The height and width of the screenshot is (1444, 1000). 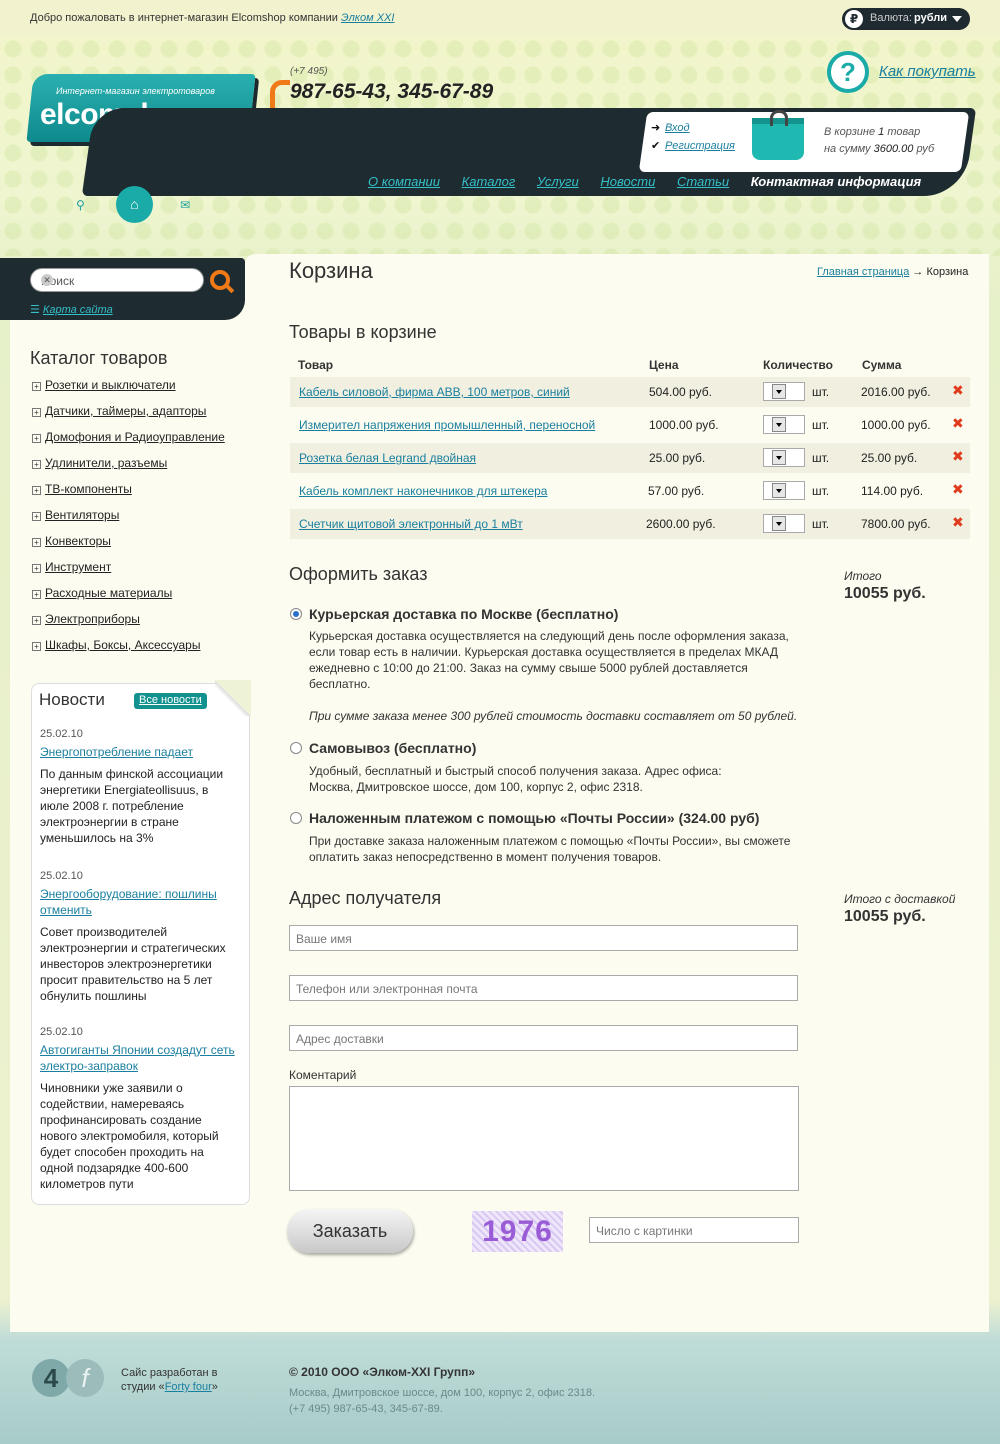 I want to click on catalog-item-label: Вентиляторы, so click(x=82, y=515).